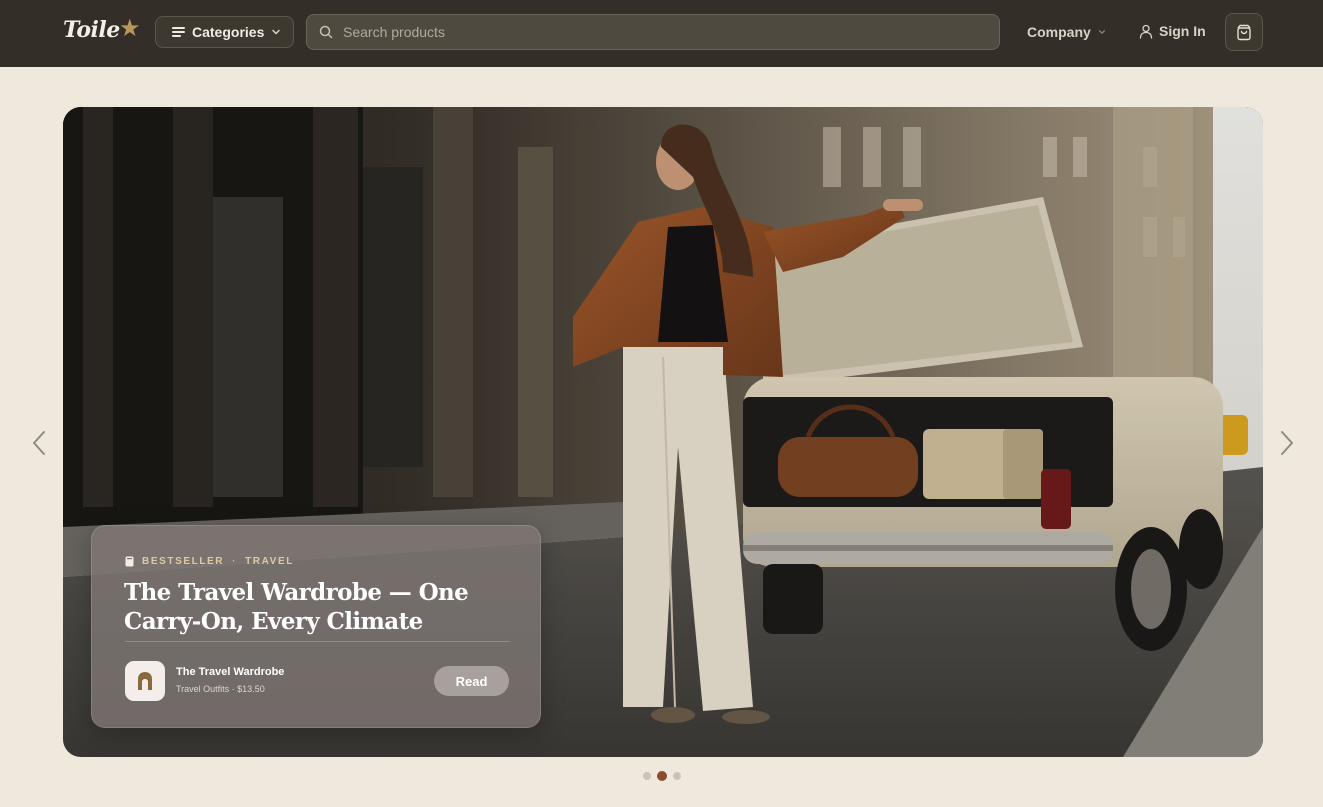  I want to click on categories-button: Categories, so click(224, 32).